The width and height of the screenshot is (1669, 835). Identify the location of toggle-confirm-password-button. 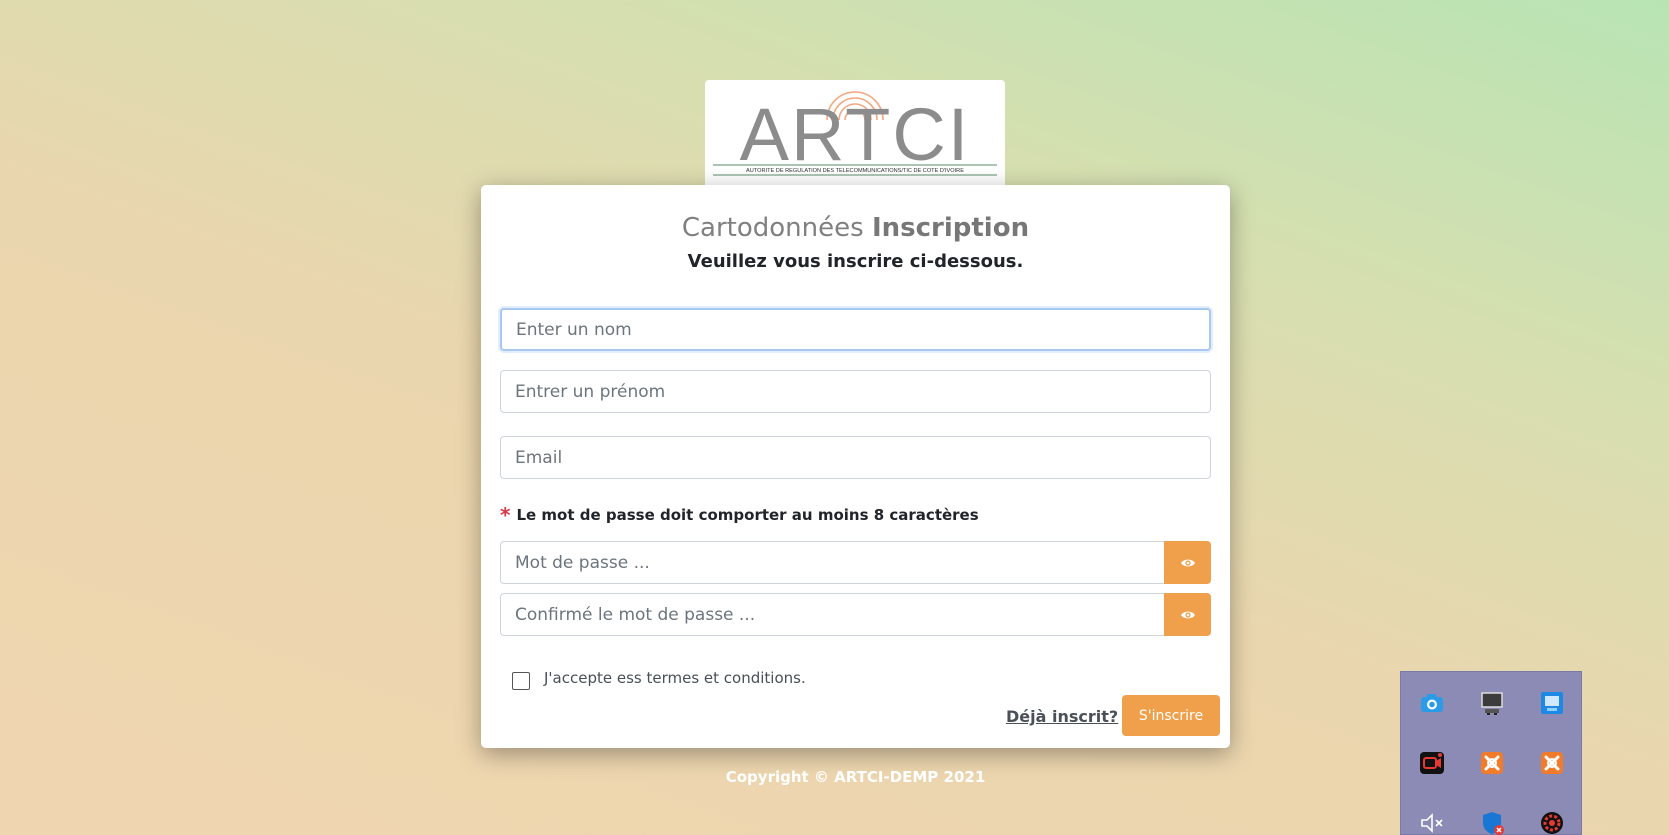
(1187, 614).